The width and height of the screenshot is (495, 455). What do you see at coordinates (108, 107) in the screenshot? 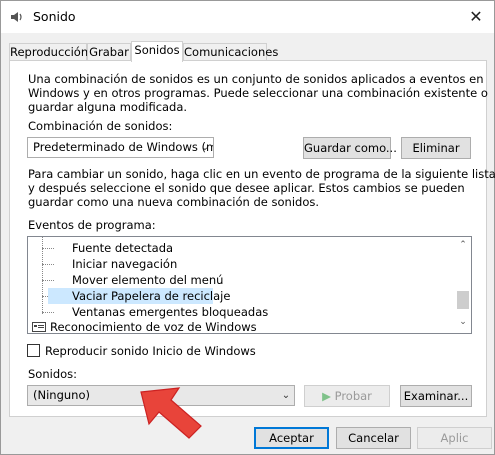
I see `intro-text-line-3: guardar alguna modificada.` at bounding box center [108, 107].